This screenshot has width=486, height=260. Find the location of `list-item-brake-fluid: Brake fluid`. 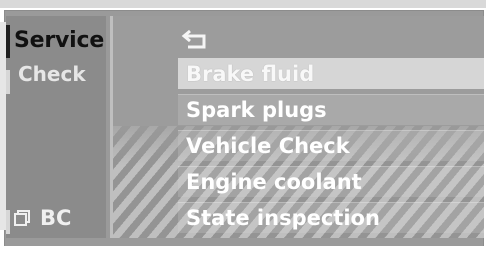

list-item-brake-fluid: Brake fluid is located at coordinates (331, 73).